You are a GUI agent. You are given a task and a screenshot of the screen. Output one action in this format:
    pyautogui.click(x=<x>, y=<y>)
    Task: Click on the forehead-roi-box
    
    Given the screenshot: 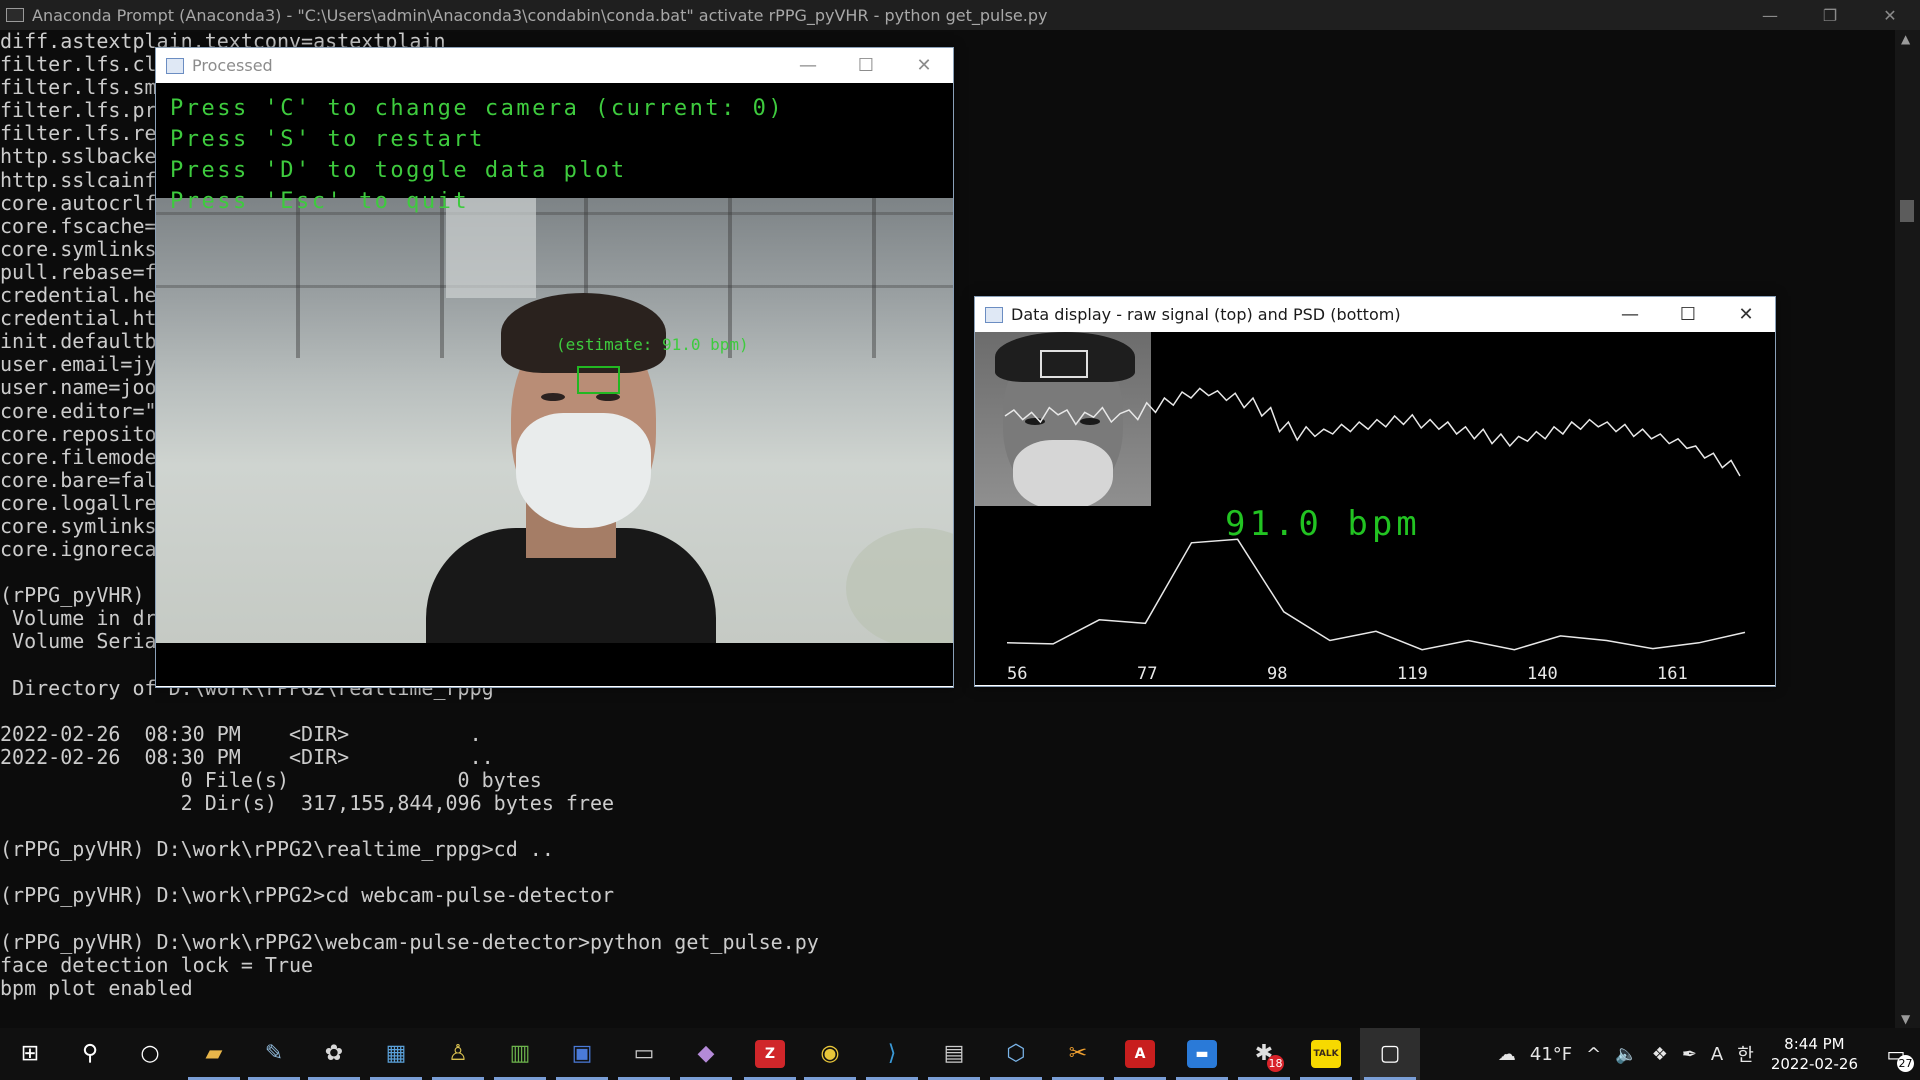 What is the action you would take?
    pyautogui.click(x=598, y=380)
    